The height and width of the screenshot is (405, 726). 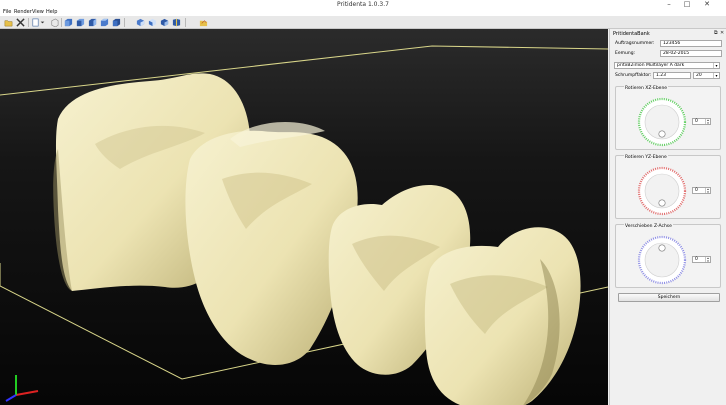 What do you see at coordinates (80, 22) in the screenshot?
I see `view-back-icon` at bounding box center [80, 22].